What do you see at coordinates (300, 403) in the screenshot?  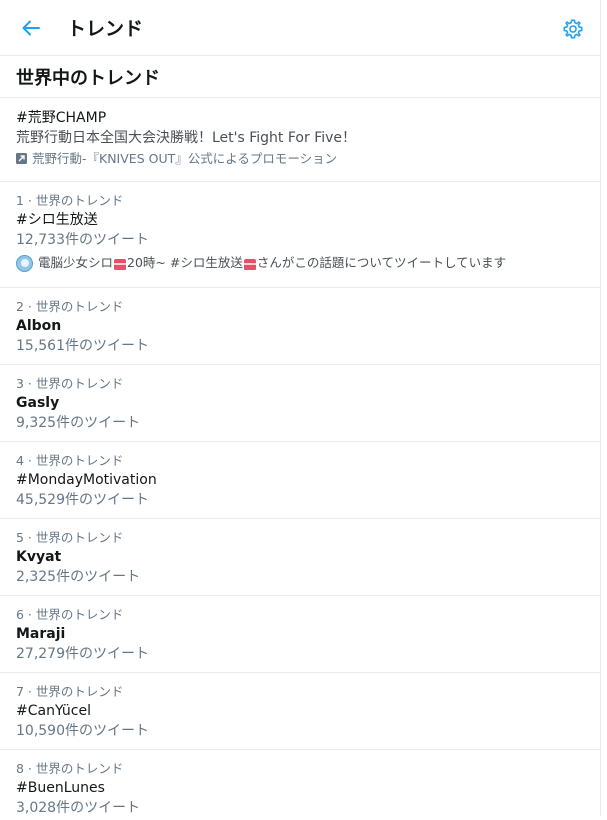 I see `trend-item-3: 3 · 世界のトレンド Gasly 9,325件のツイート` at bounding box center [300, 403].